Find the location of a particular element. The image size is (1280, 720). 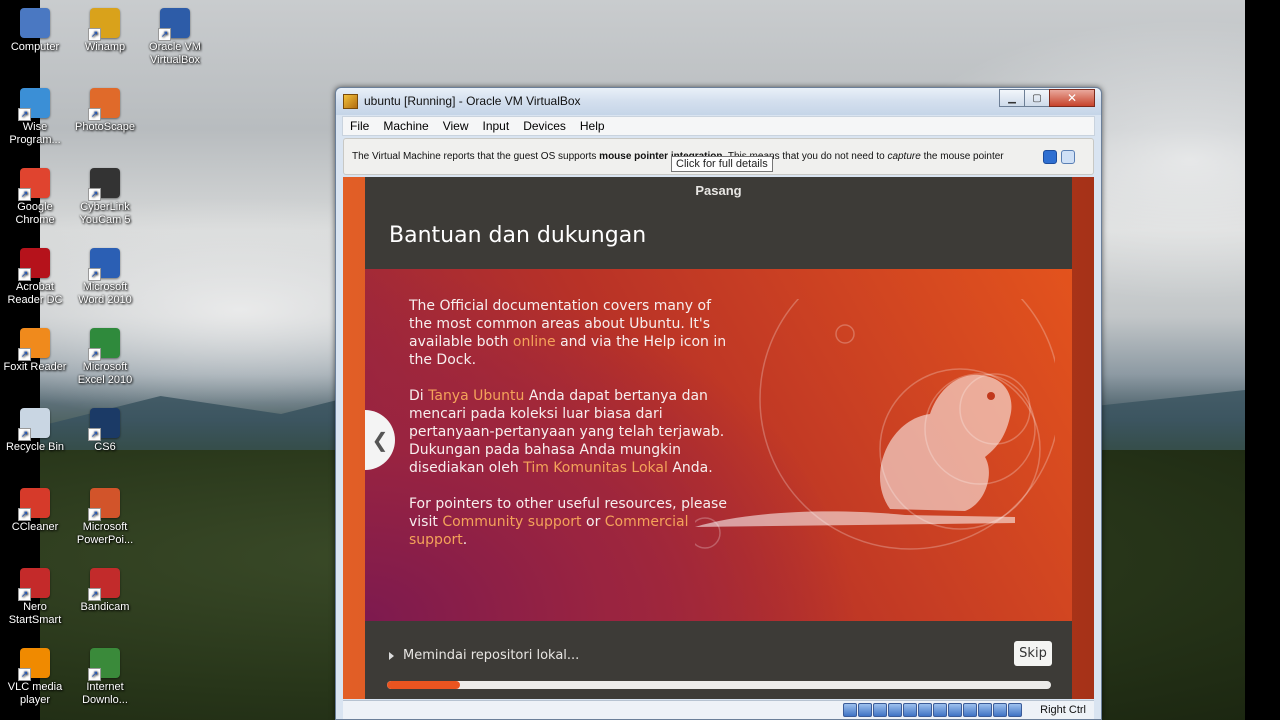

virtualbox-icon is located at coordinates (174, 24).